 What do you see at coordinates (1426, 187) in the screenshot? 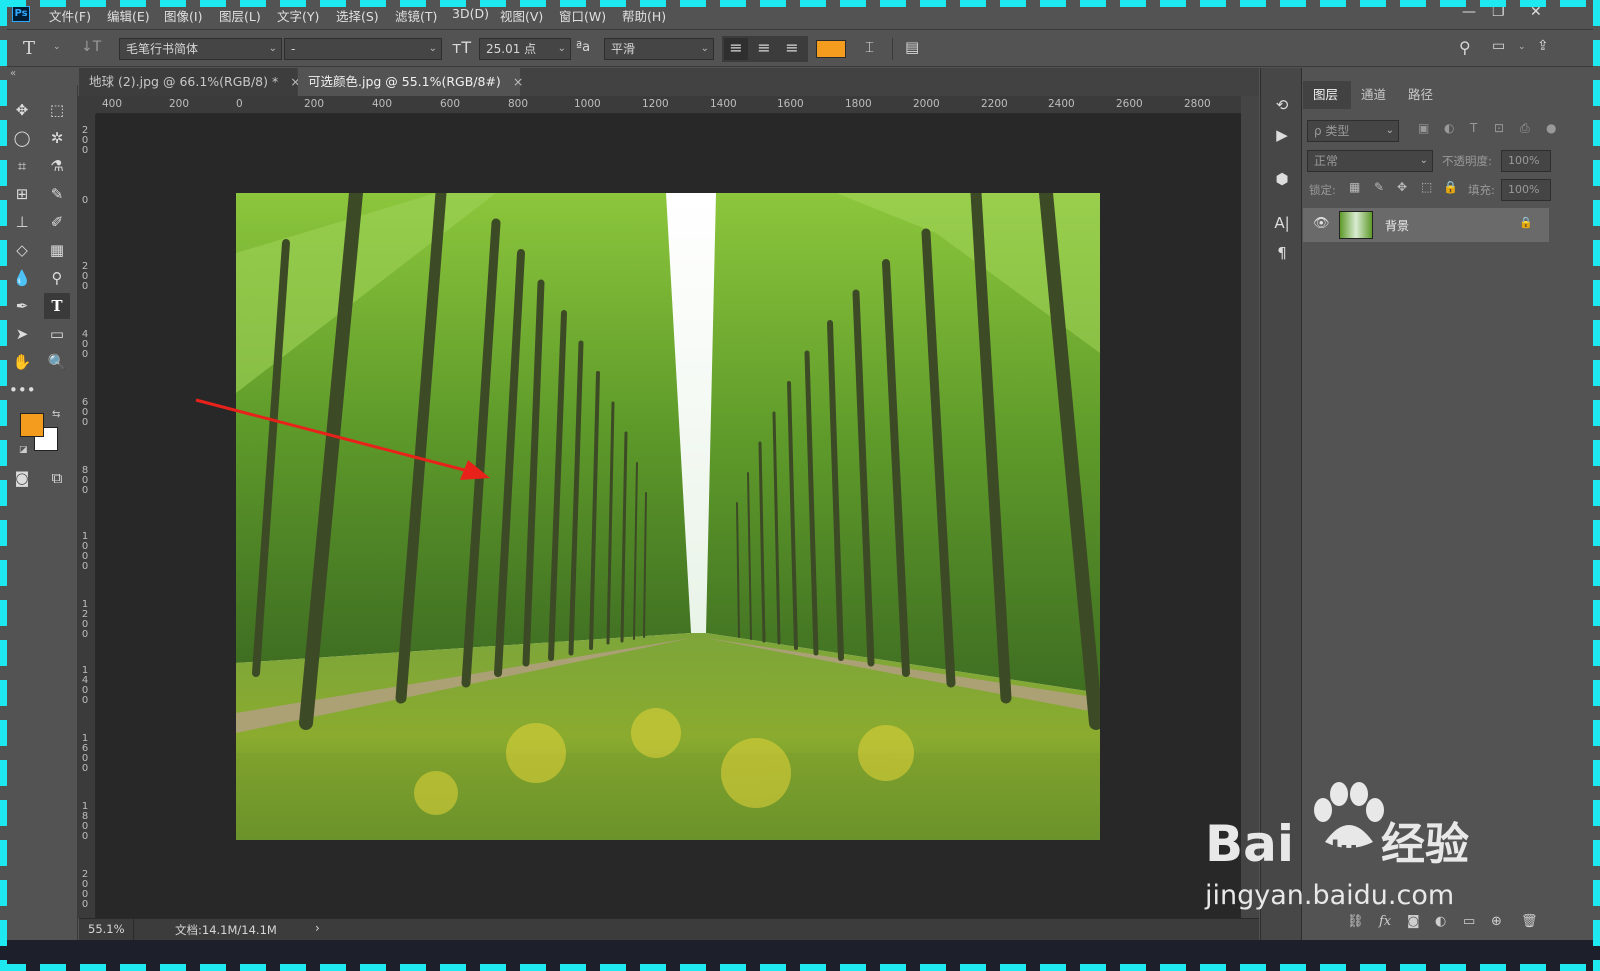
I see `lock-artboard-icon: ⬚` at bounding box center [1426, 187].